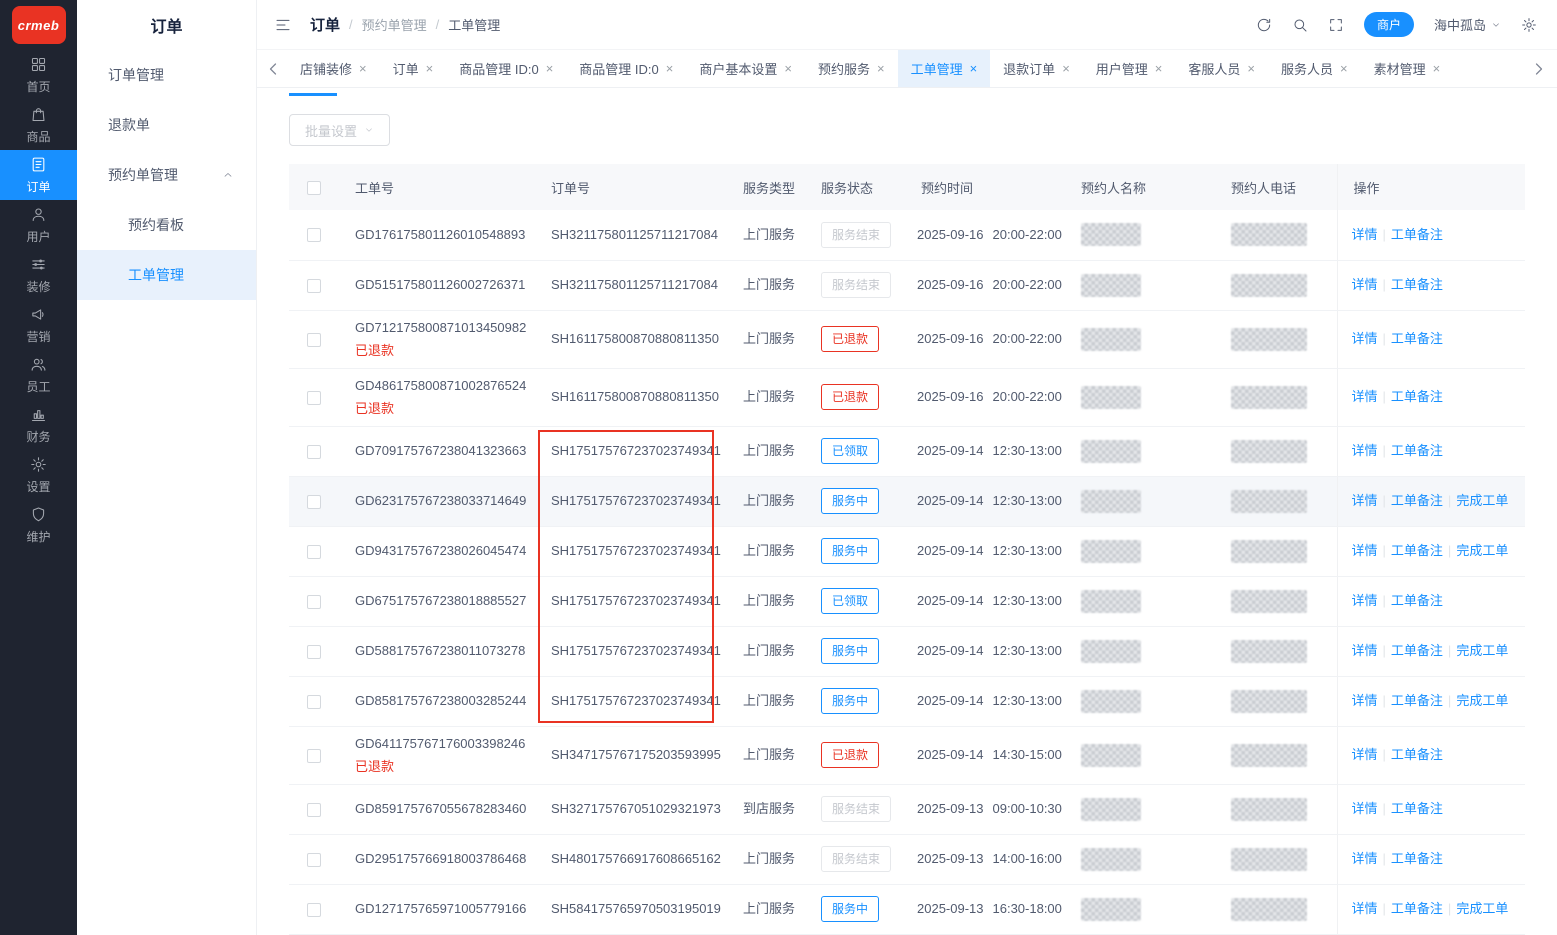 This screenshot has width=1557, height=935. I want to click on sidebar-item: 维护, so click(38, 525).